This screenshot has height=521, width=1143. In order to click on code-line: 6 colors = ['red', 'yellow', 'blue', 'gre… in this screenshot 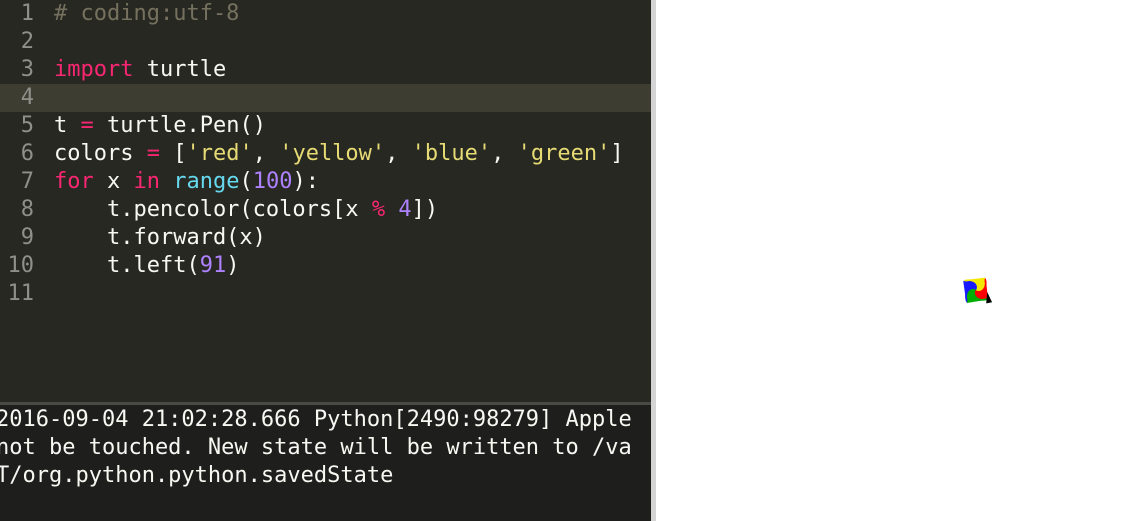, I will do `click(325, 154)`.